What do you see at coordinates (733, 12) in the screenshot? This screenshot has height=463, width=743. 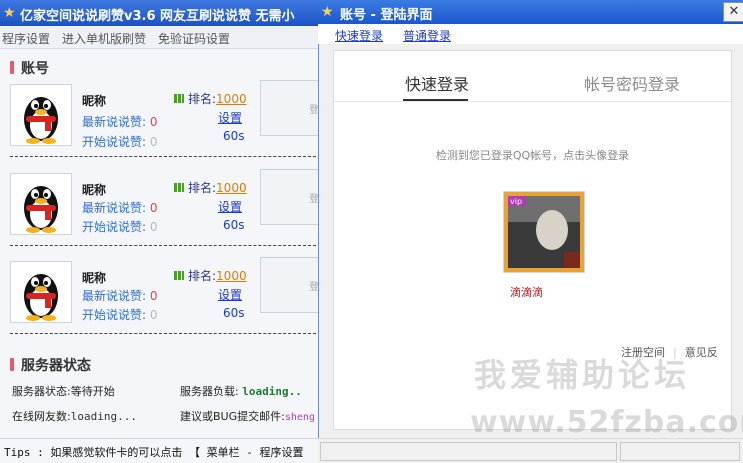 I see `close-icon: ✕` at bounding box center [733, 12].